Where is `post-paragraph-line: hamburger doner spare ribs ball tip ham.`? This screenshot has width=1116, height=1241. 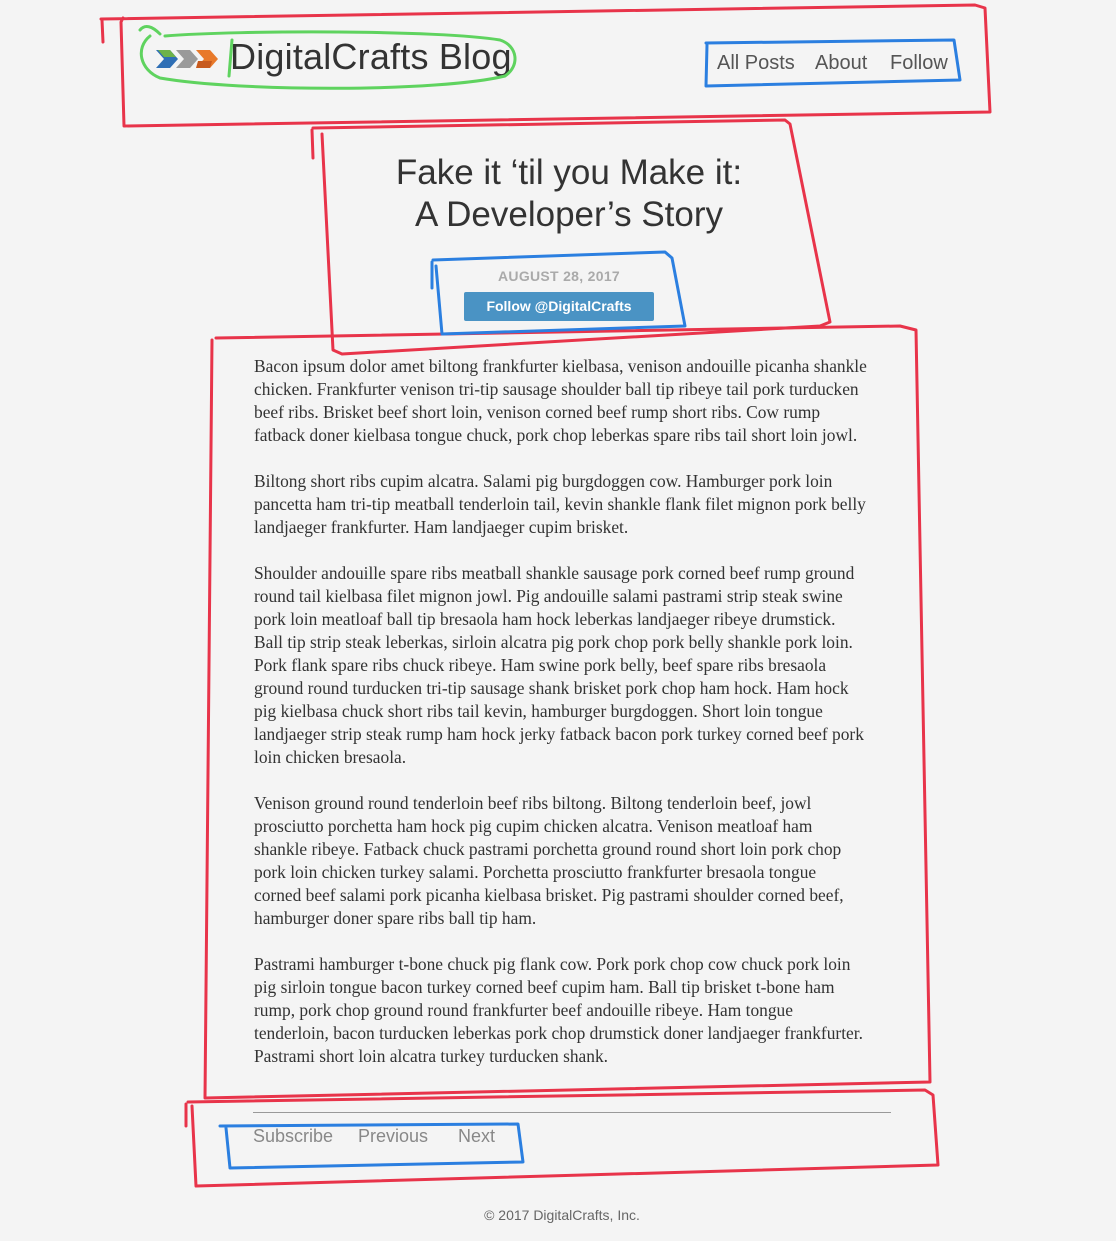
post-paragraph-line: hamburger doner spare ribs ball tip ham. is located at coordinates (395, 918).